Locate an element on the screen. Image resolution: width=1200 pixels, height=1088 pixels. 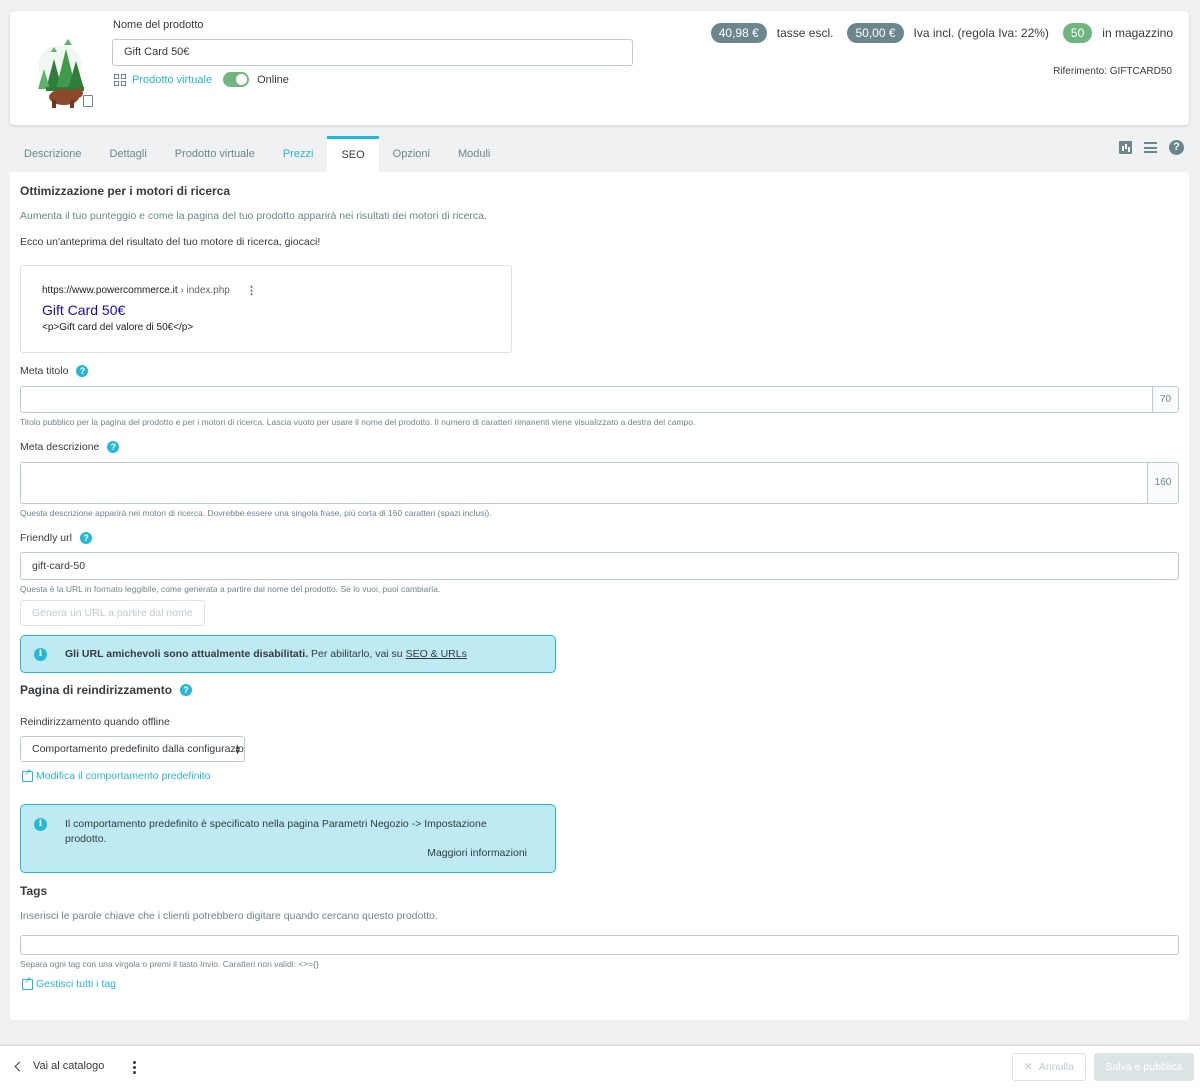
tab-descrizione: Descrizione is located at coordinates (52, 154).